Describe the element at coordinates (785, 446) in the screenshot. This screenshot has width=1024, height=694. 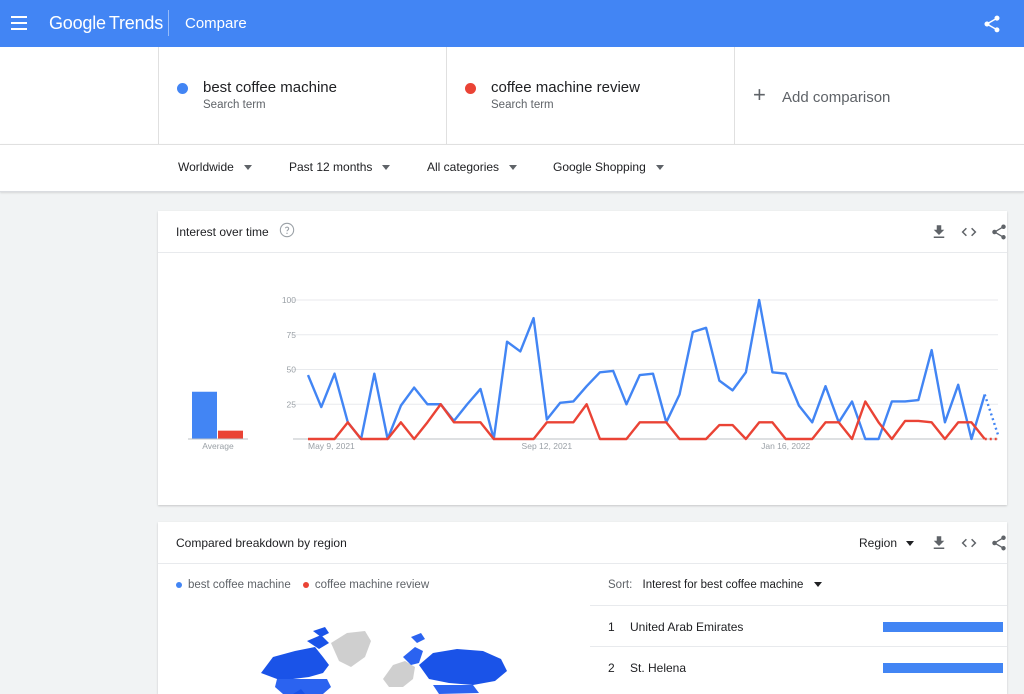
I see `x-tick-label: Jan 16, 2022` at that location.